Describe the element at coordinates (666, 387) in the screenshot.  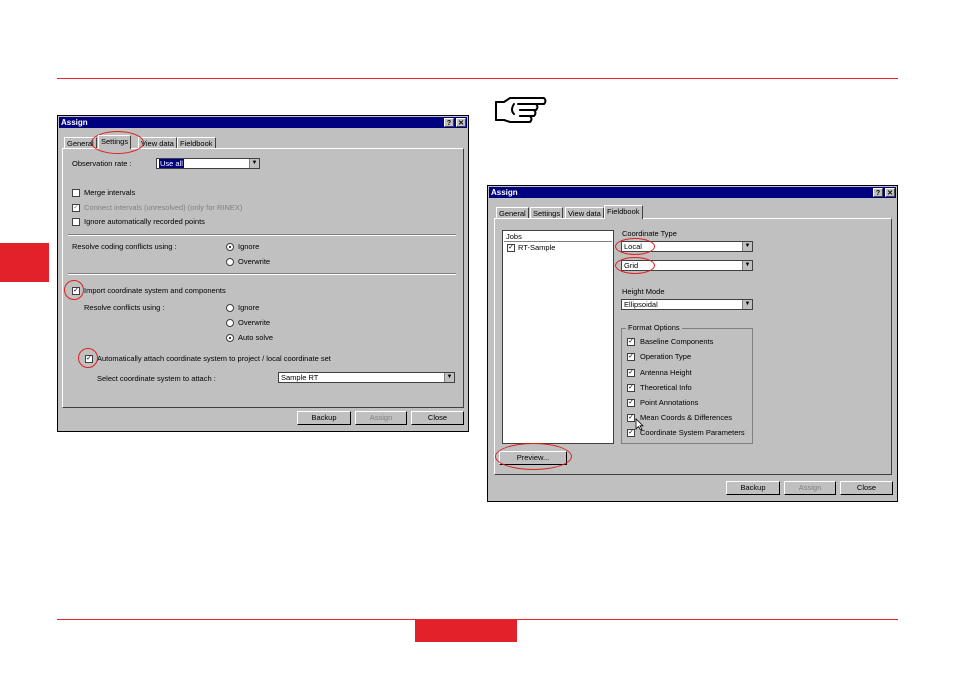
I see `theoretical-info-label: Theoretical Info` at that location.